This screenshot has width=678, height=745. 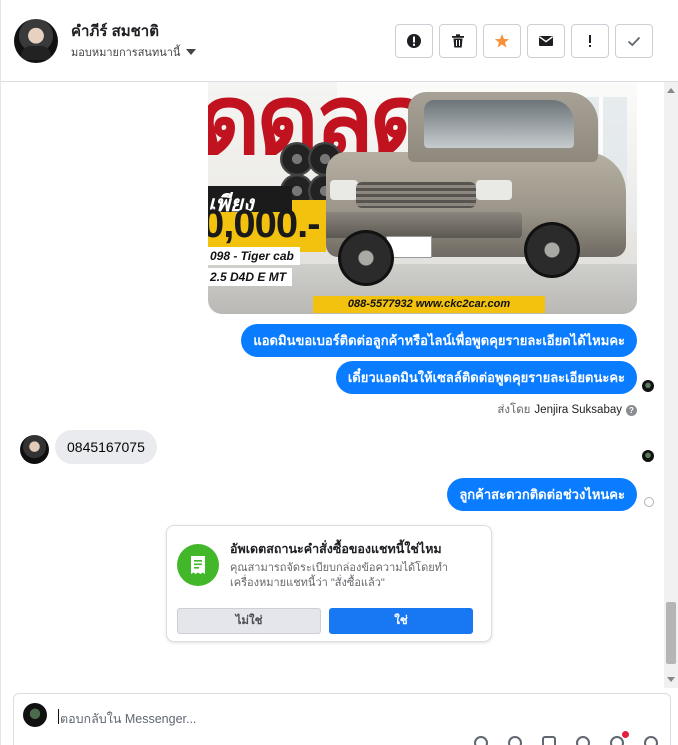 I want to click on text-cursor, so click(x=58, y=716).